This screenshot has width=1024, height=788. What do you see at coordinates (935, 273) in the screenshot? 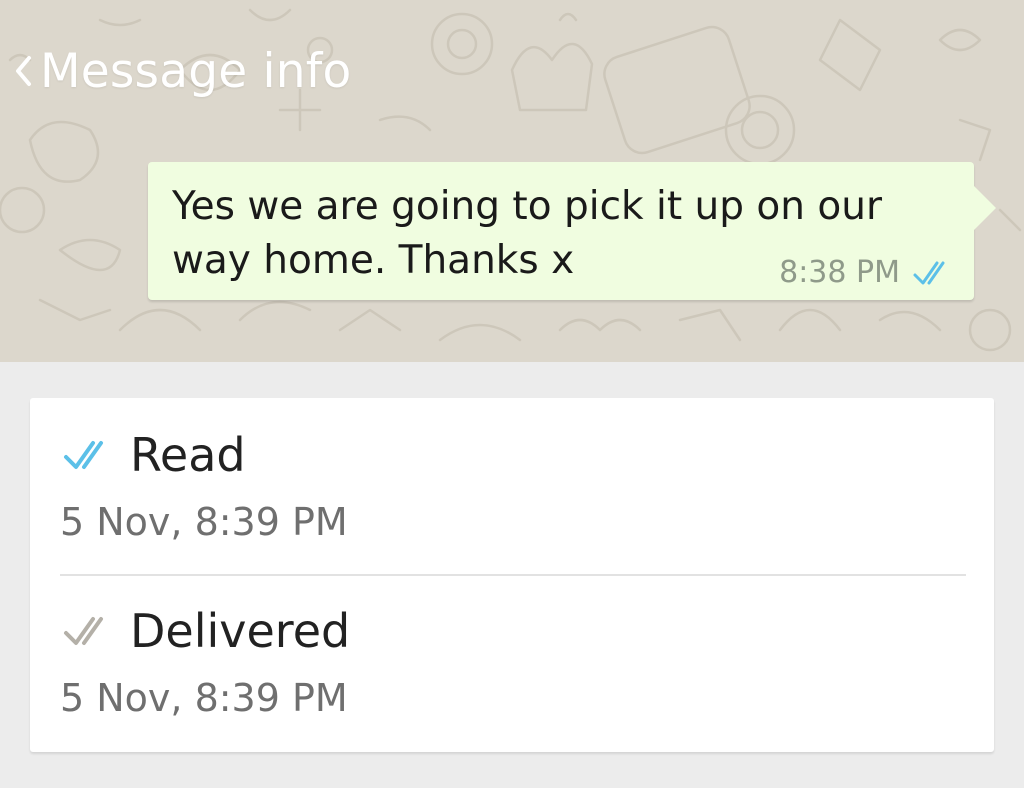
I see `double-check-icon` at bounding box center [935, 273].